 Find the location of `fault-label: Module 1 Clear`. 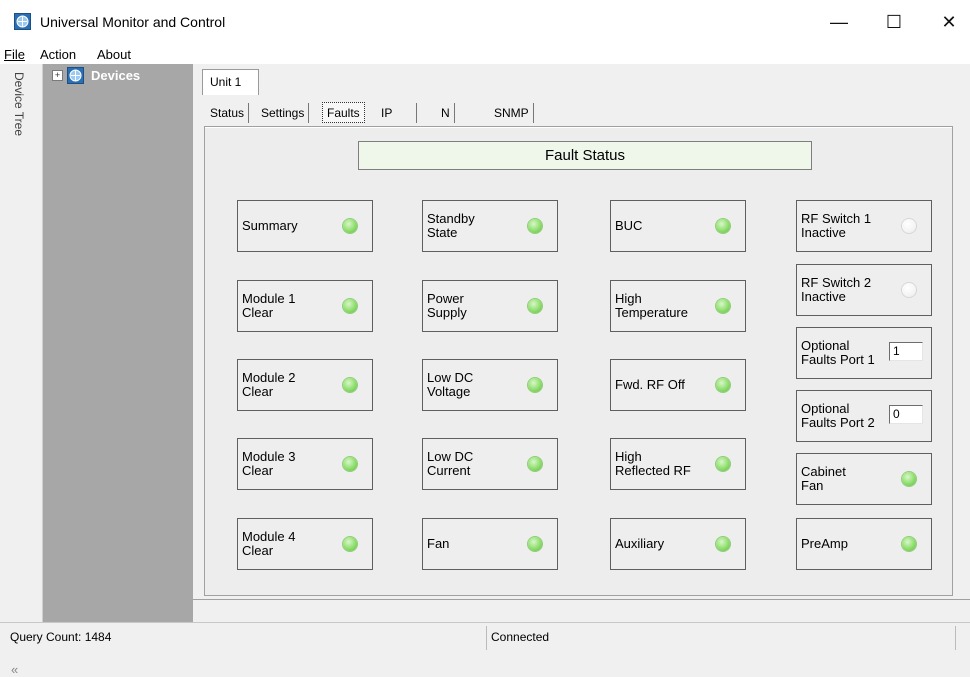

fault-label: Module 1 Clear is located at coordinates (269, 305).